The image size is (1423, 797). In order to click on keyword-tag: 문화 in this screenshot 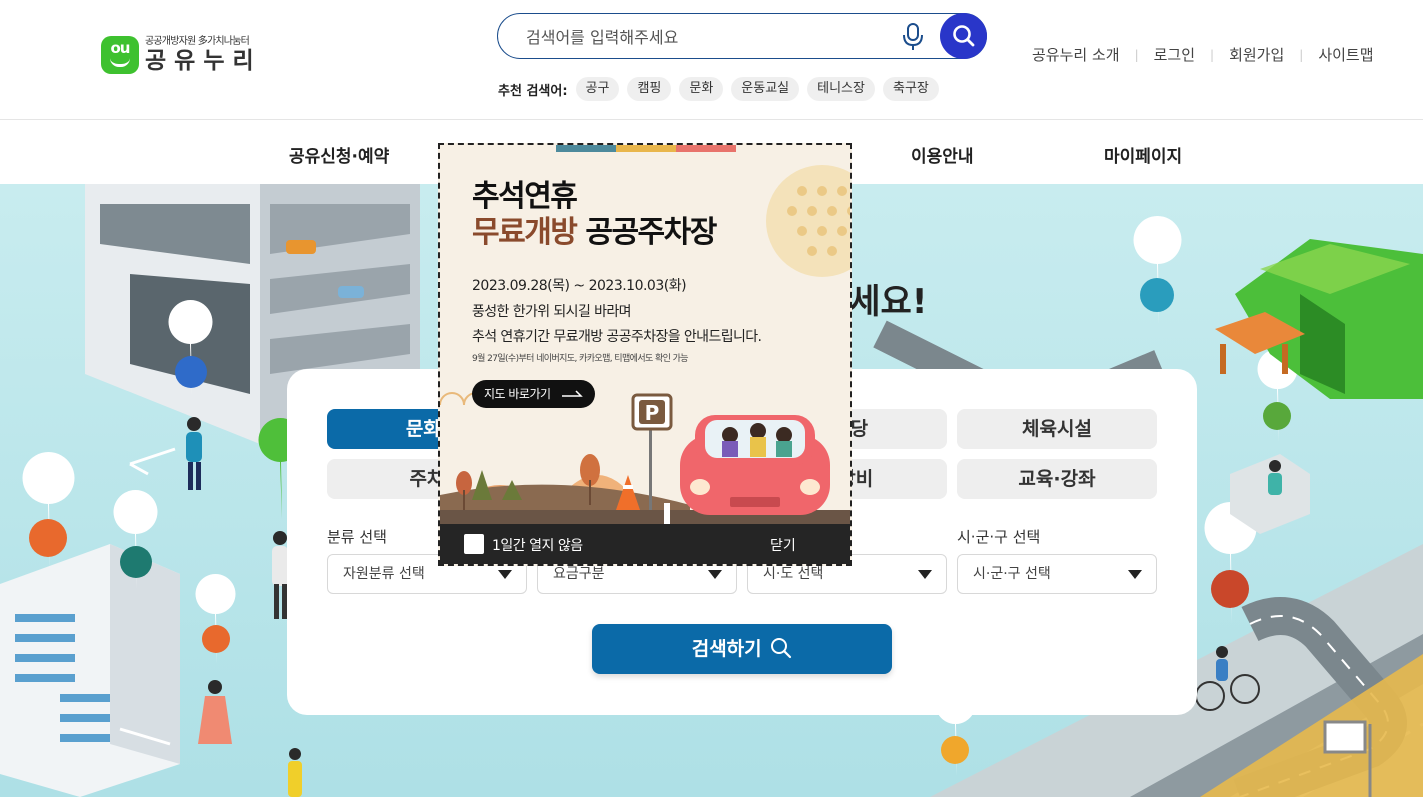, I will do `click(701, 89)`.